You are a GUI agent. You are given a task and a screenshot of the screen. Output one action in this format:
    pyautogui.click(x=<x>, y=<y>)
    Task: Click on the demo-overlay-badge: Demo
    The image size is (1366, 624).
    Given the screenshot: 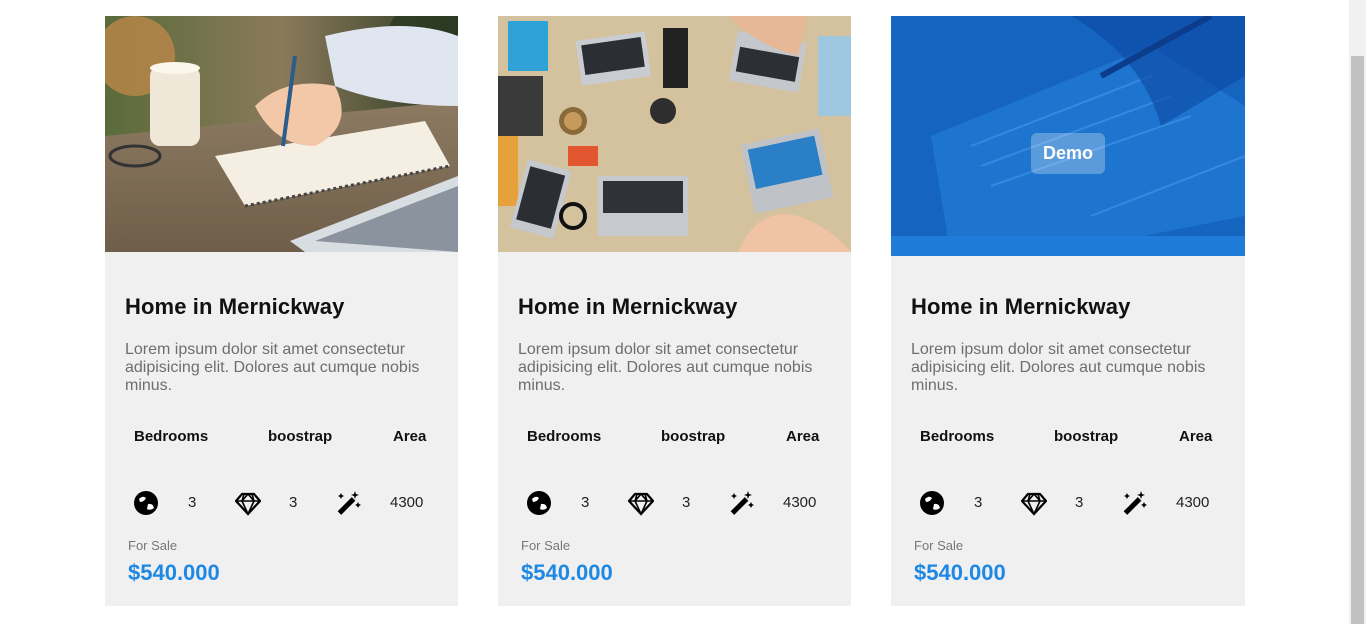 What is the action you would take?
    pyautogui.click(x=1068, y=153)
    